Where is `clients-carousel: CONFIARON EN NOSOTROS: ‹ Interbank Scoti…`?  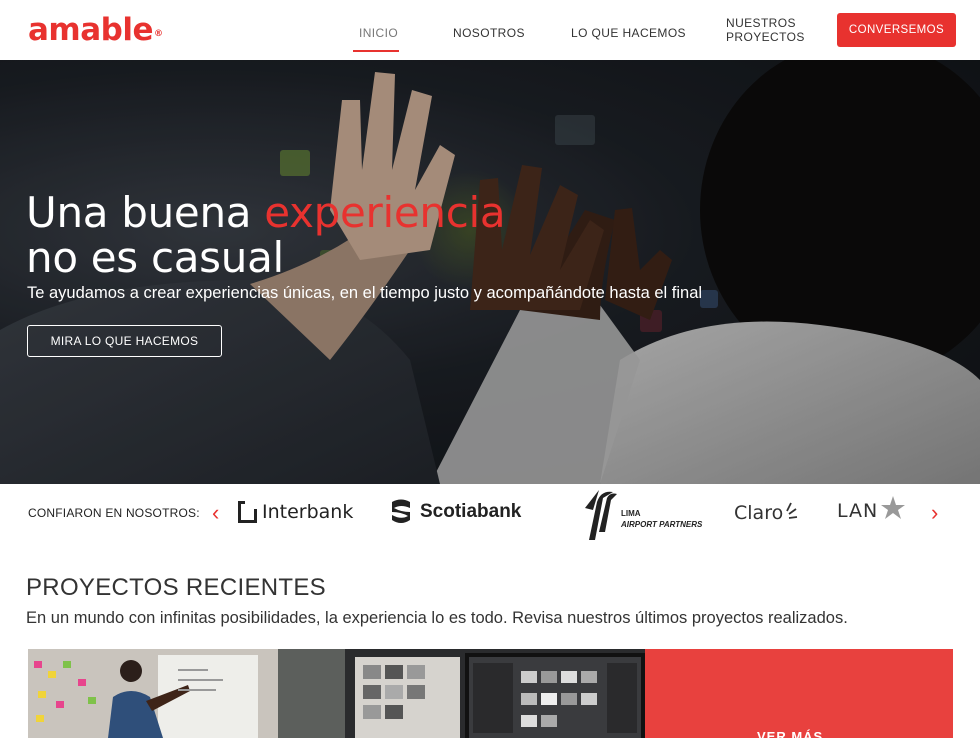 clients-carousel: CONFIARON EN NOSOTROS: ‹ Interbank Scoti… is located at coordinates (490, 515).